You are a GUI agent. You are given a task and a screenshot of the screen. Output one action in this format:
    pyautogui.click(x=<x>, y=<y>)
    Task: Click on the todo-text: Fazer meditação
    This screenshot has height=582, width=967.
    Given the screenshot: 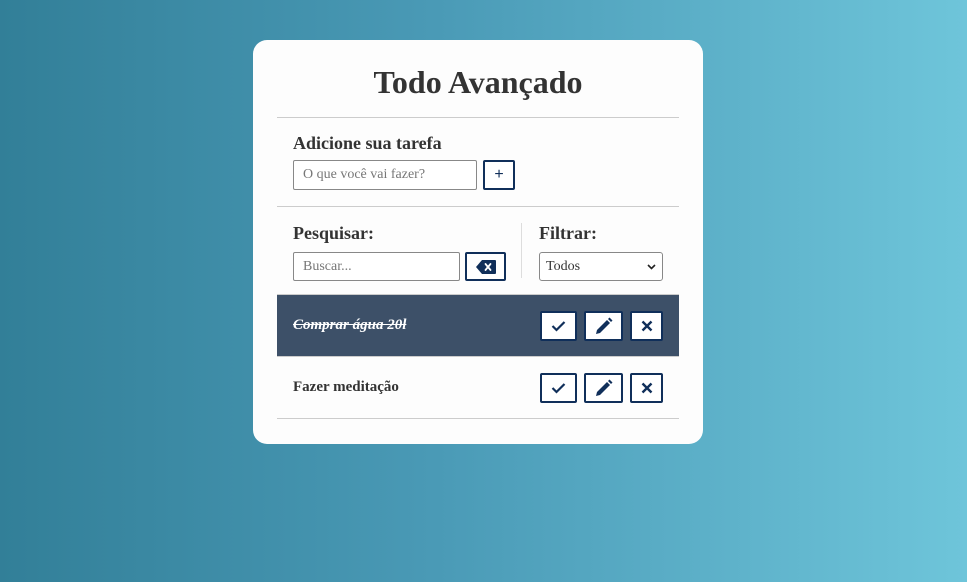 What is the action you would take?
    pyautogui.click(x=346, y=387)
    